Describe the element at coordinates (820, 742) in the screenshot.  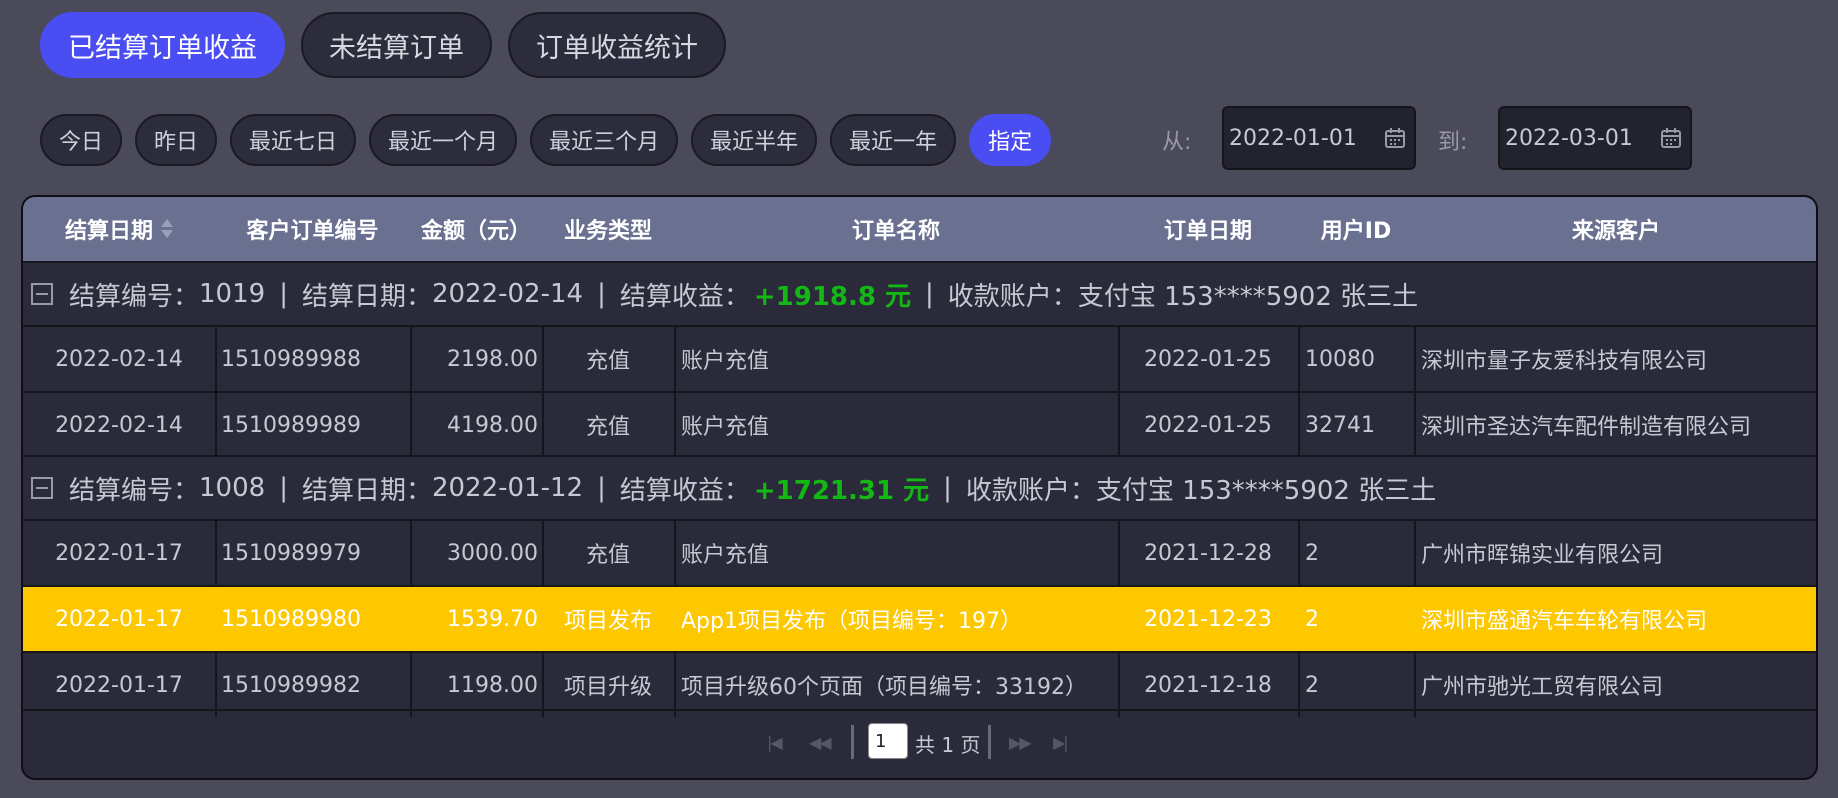
I see `prev-page-icon: ◀◀` at that location.